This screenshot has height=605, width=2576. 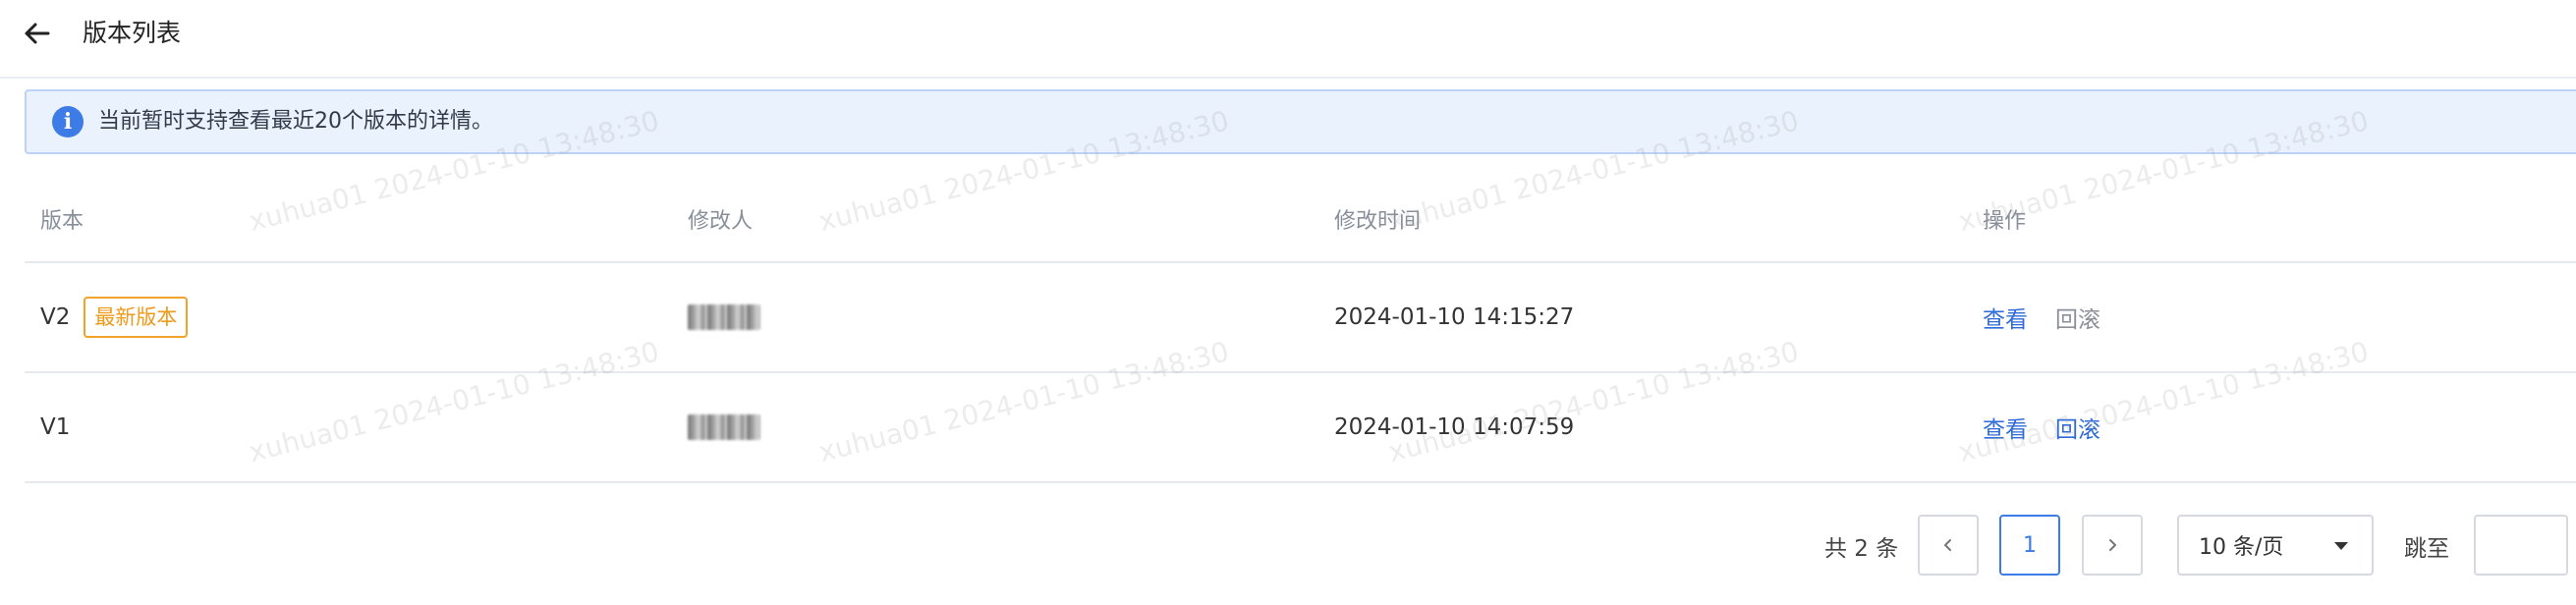 I want to click on page-title: 版本列表, so click(x=132, y=33).